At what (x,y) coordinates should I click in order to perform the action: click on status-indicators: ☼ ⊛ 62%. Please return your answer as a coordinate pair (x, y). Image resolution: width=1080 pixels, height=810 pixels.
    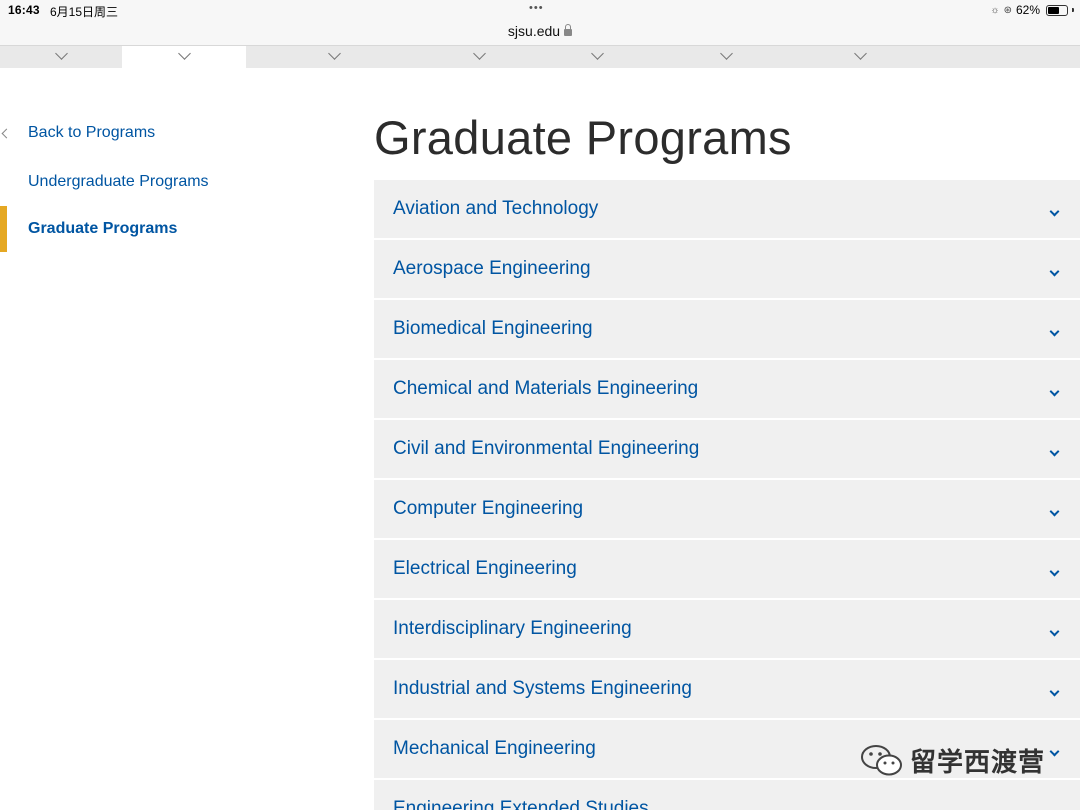
    Looking at the image, I should click on (1032, 10).